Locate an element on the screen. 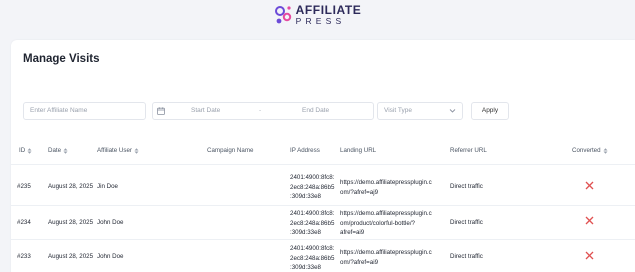 The image size is (635, 272). row-id: #235 is located at coordinates (24, 186).